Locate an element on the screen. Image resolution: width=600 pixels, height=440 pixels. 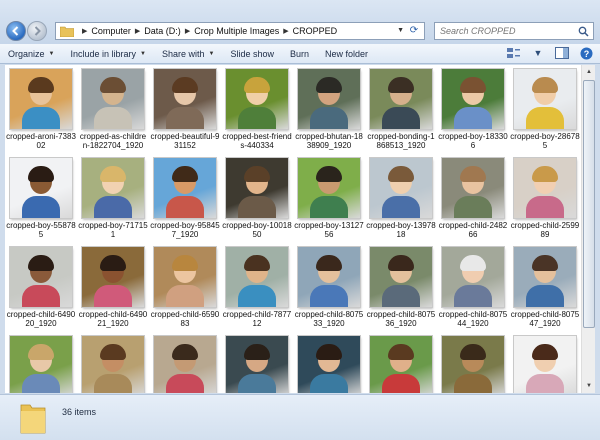
file-item: cropped-child-248266 is located at coordinates (473, 202).